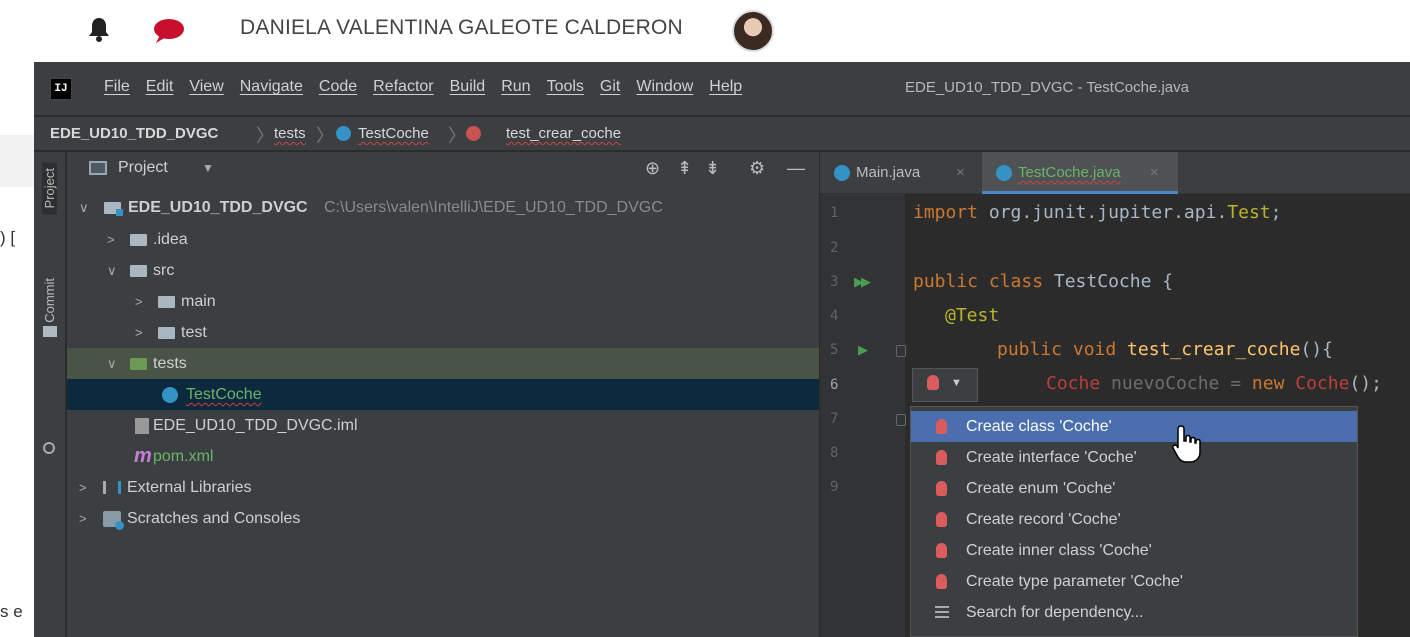 The width and height of the screenshot is (1410, 637). Describe the element at coordinates (443, 332) in the screenshot. I see `tree-item-test: > test` at that location.